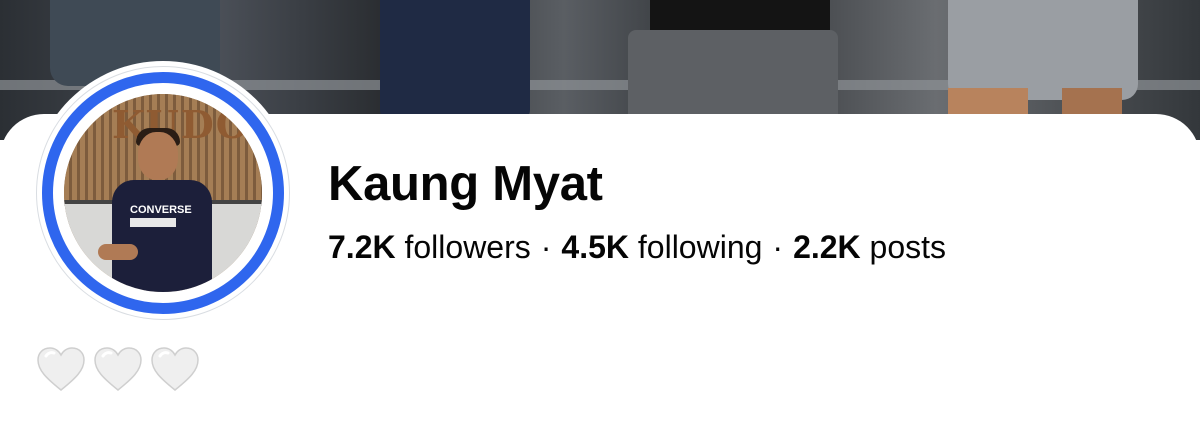 This screenshot has height=434, width=1200. What do you see at coordinates (162, 236) in the screenshot?
I see `avatar-shirt` at bounding box center [162, 236].